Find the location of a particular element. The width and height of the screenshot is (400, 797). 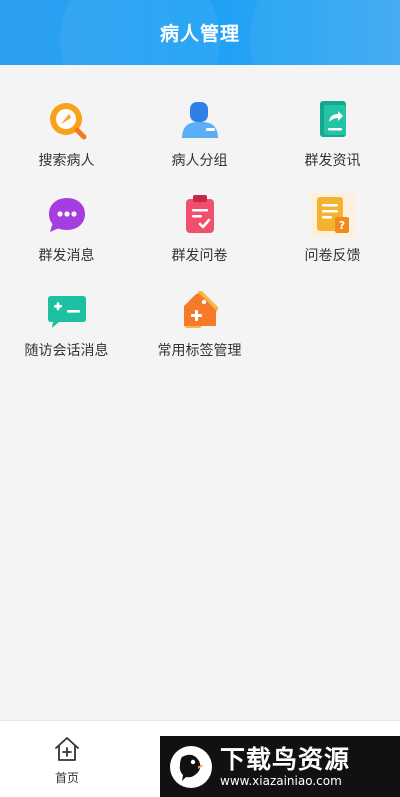

menu-item-label: 常用标签管理 is located at coordinates (199, 351).